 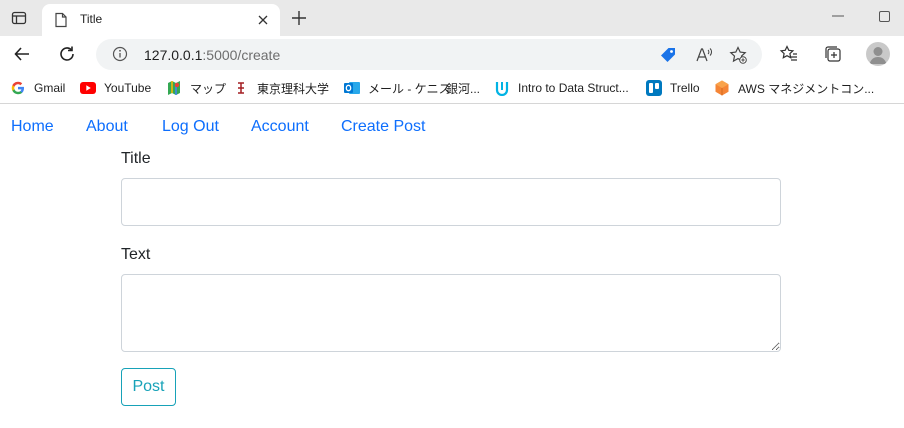 What do you see at coordinates (19, 18) in the screenshot?
I see `tab-actions-icon` at bounding box center [19, 18].